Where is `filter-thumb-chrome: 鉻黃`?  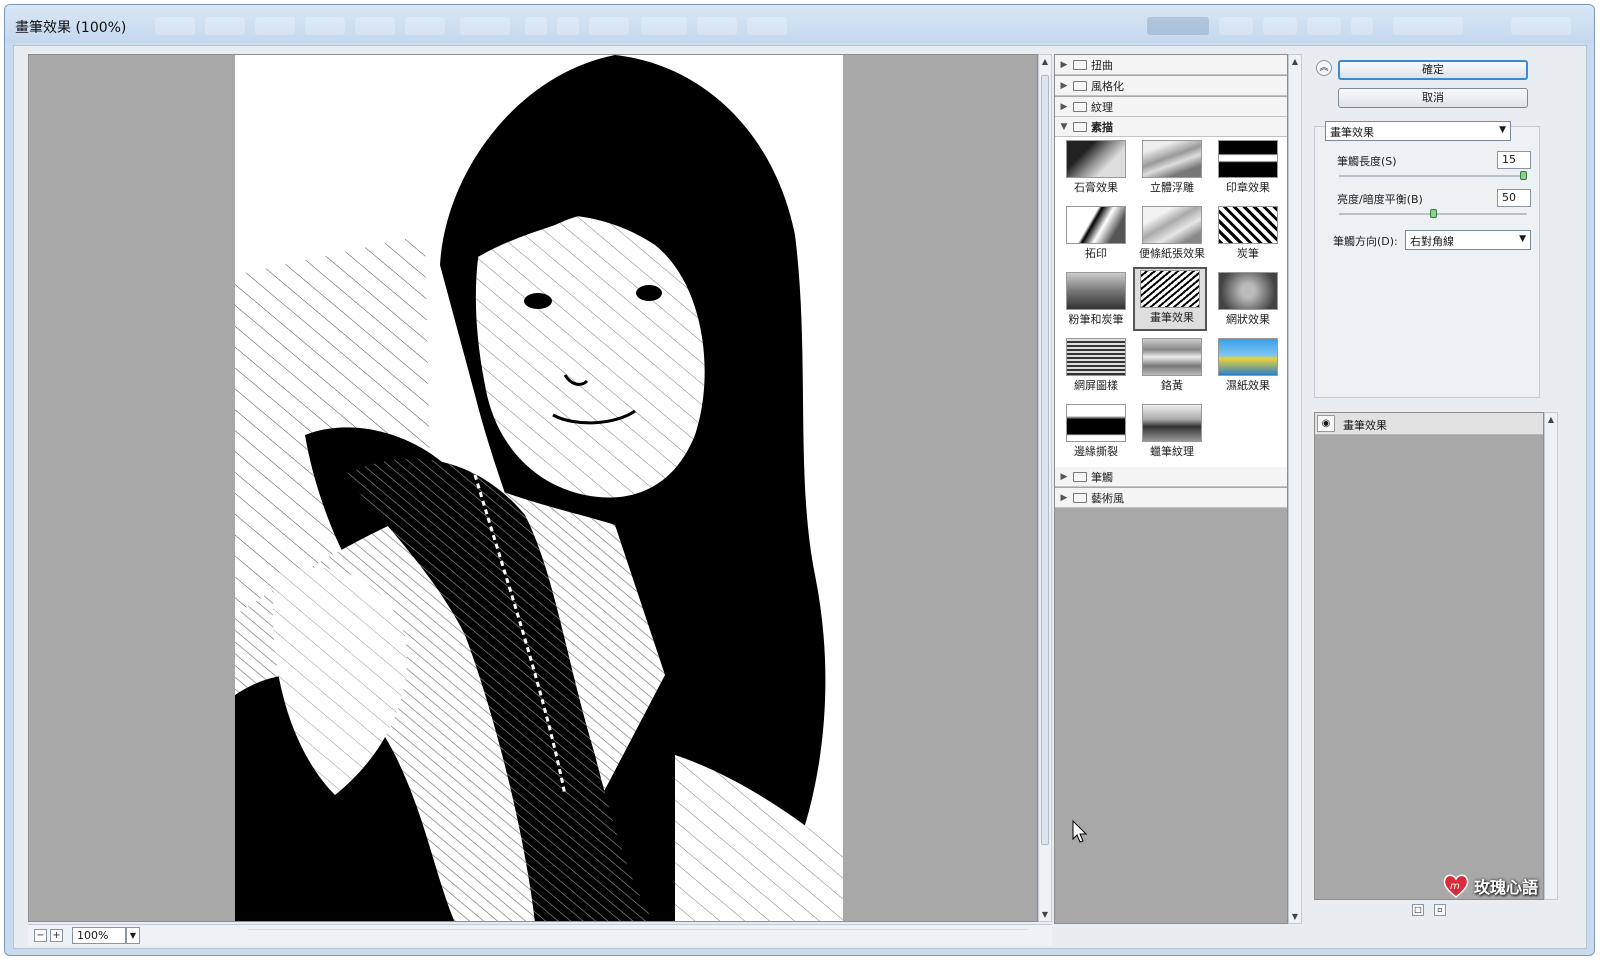 filter-thumb-chrome: 鉻黃 is located at coordinates (1172, 367).